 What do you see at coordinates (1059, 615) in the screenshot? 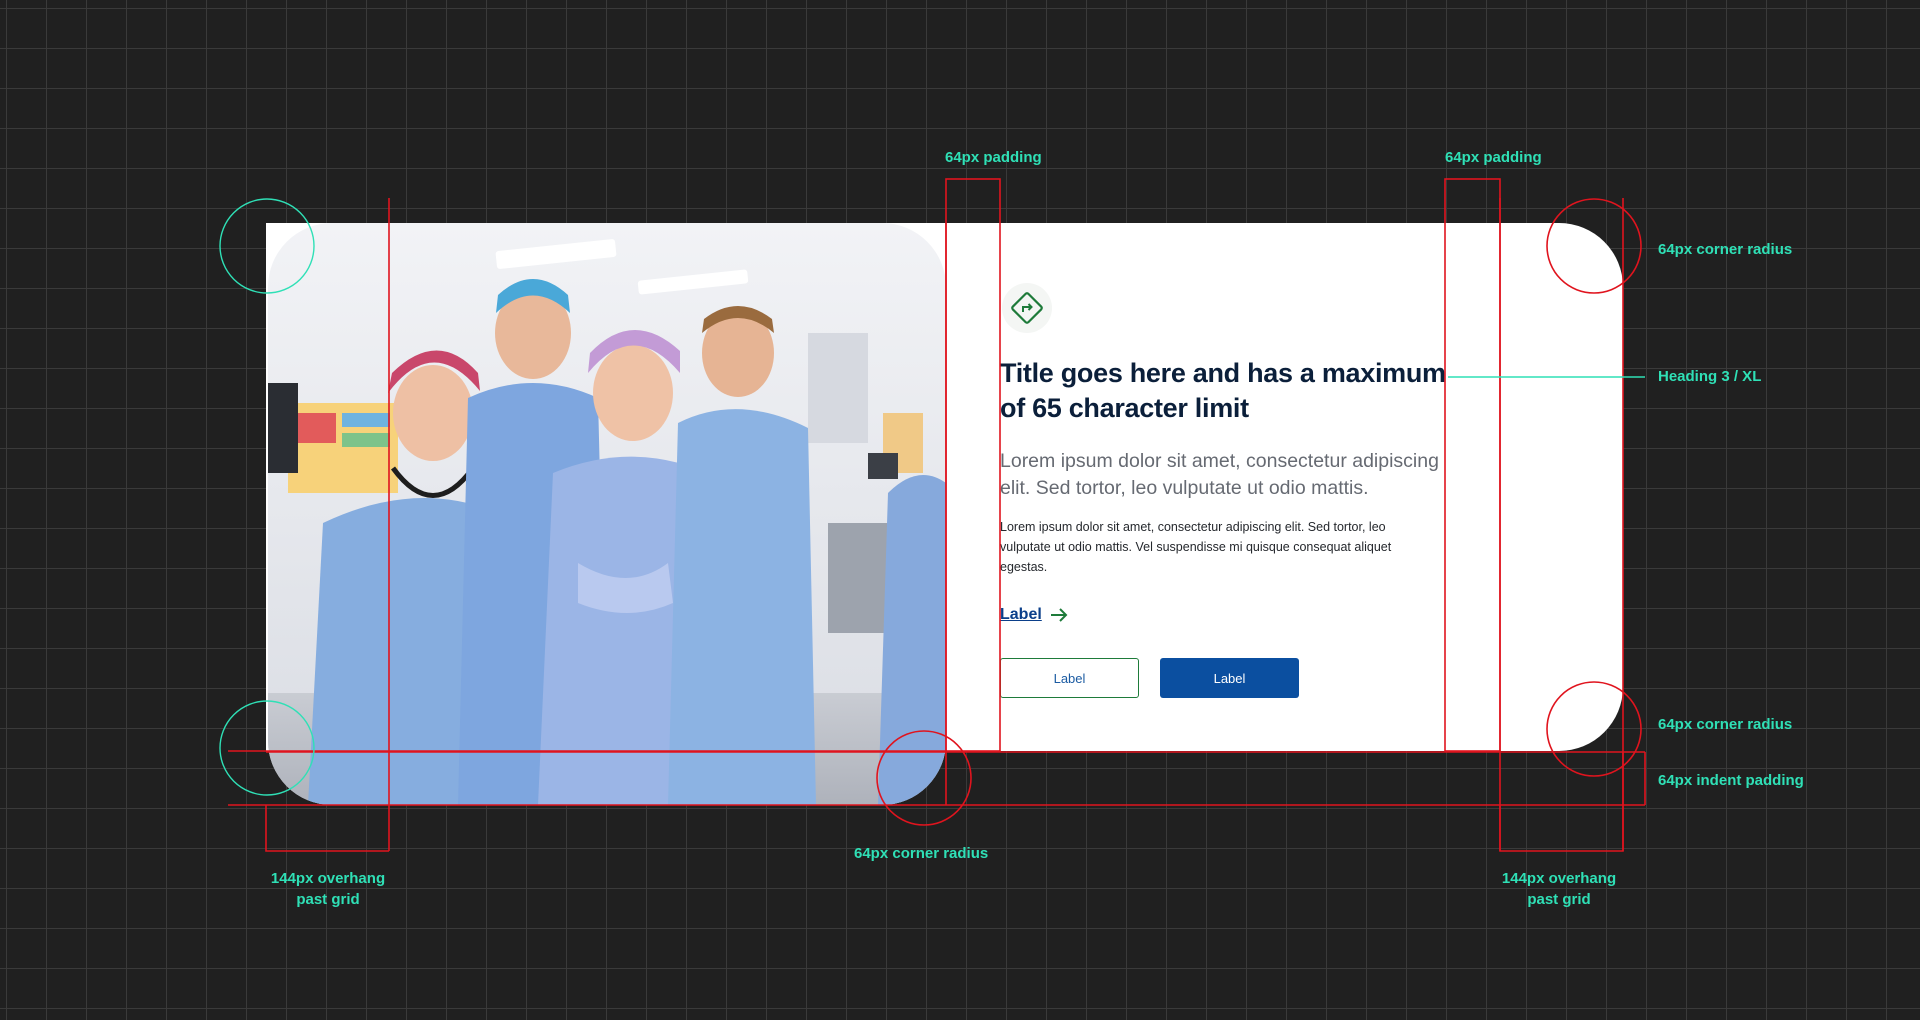
I see `arrow-right-icon` at bounding box center [1059, 615].